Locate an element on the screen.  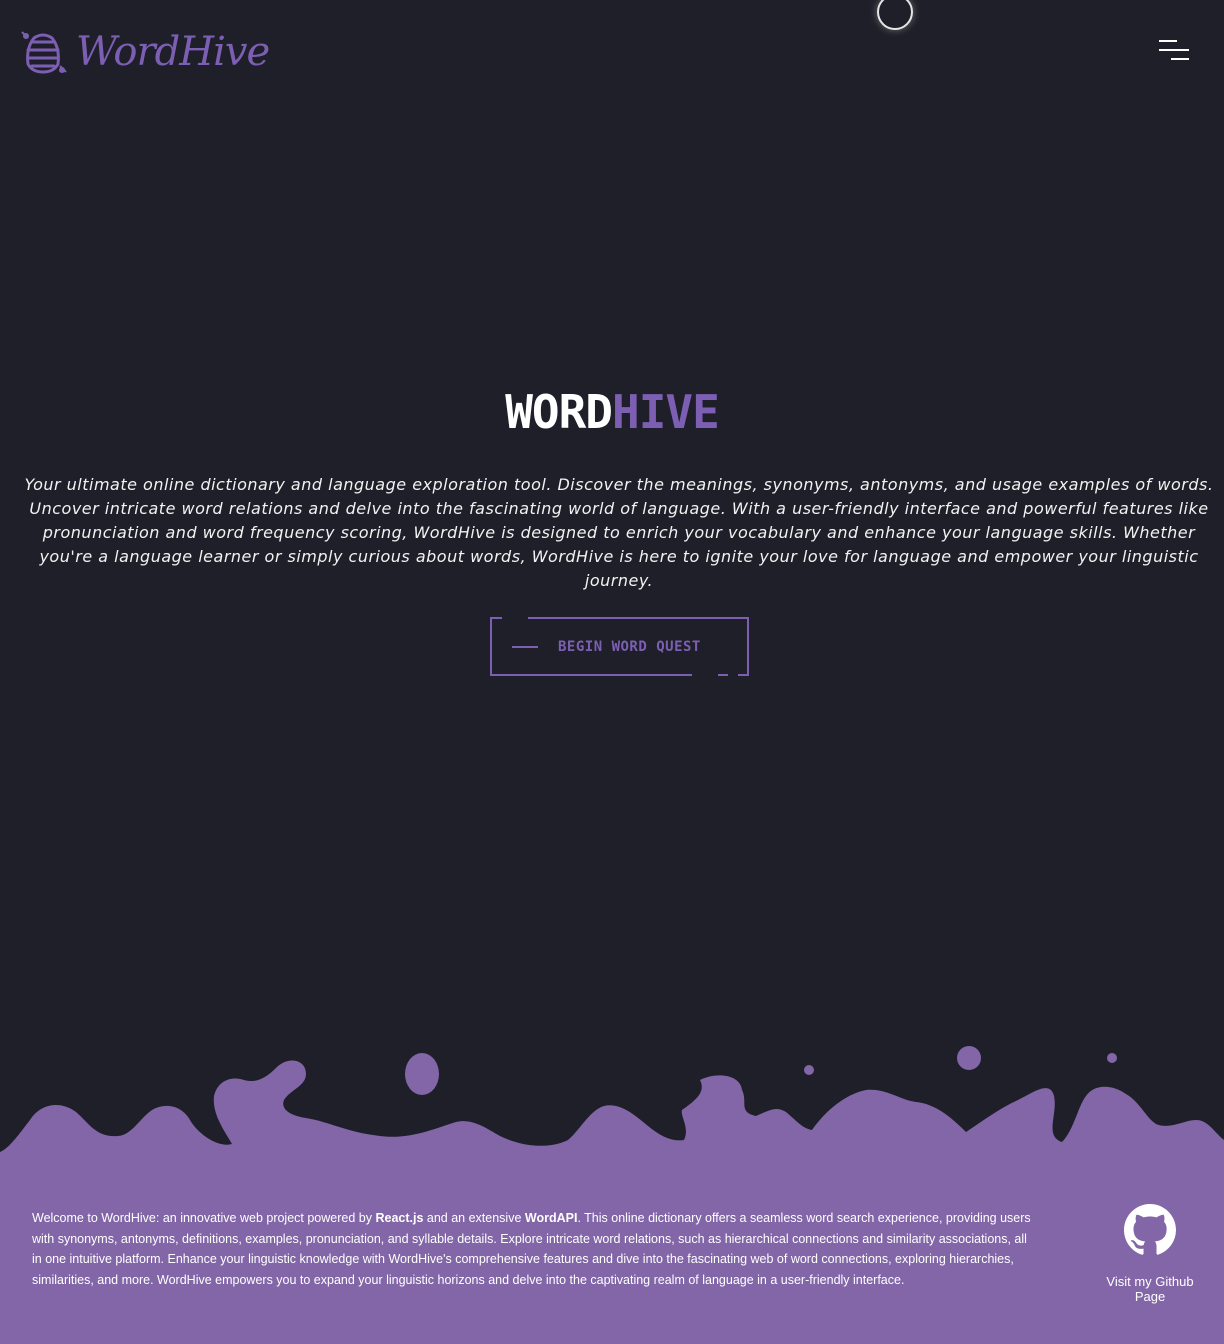
hero-title-hive: HIVE is located at coordinates (666, 412).